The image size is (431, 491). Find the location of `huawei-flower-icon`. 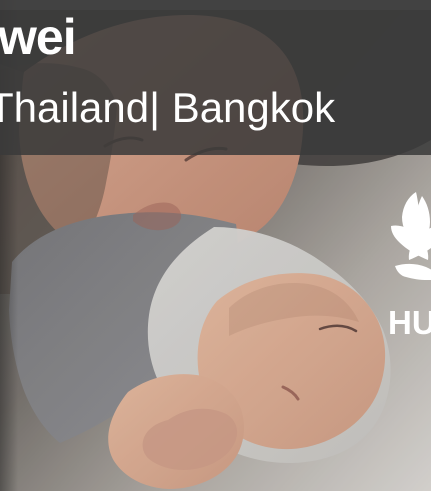

huawei-flower-icon is located at coordinates (411, 236).